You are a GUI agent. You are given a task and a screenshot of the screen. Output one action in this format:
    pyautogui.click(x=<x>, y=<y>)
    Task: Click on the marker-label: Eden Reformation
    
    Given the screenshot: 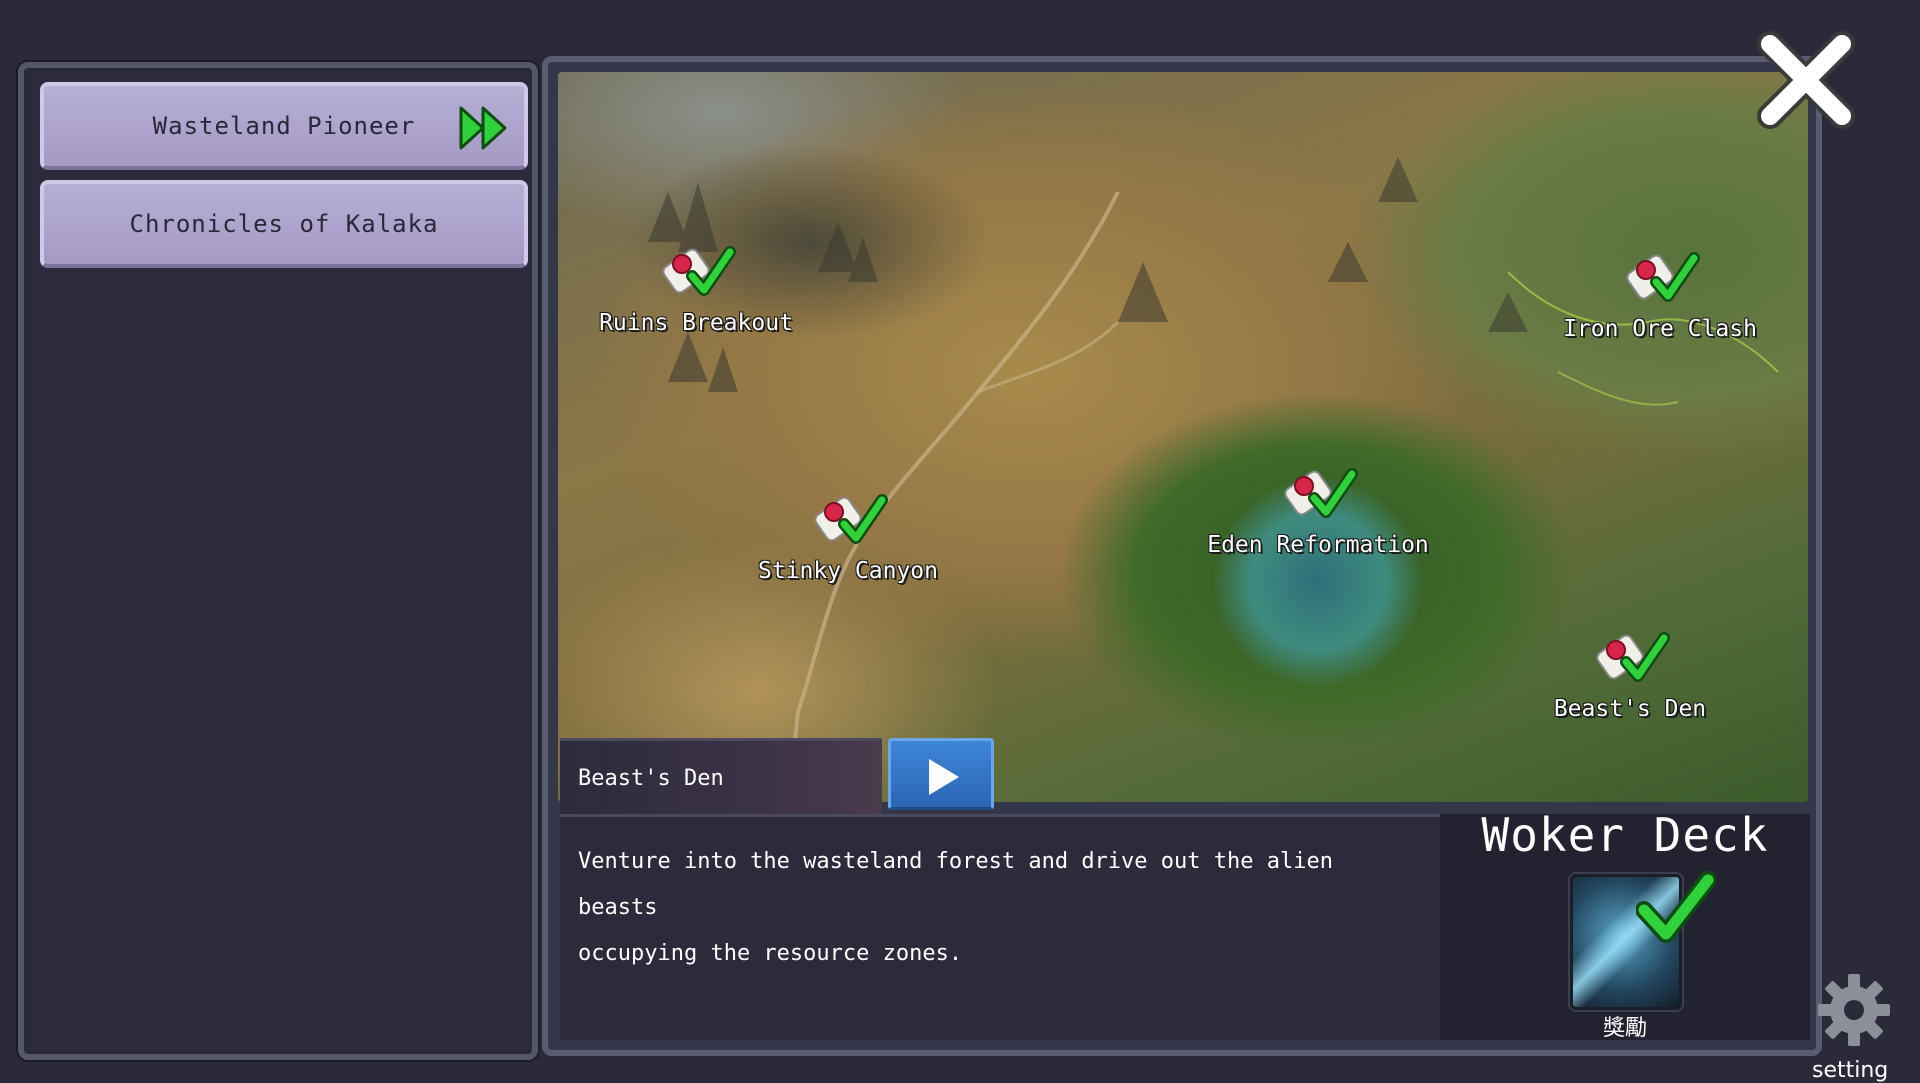 What is the action you would take?
    pyautogui.click(x=1318, y=545)
    